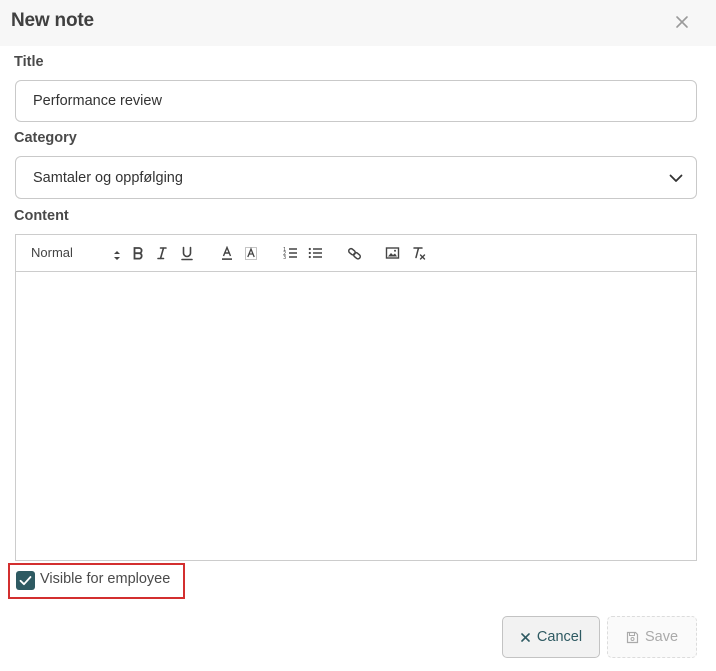 This screenshot has width=716, height=671. Describe the element at coordinates (356, 101) in the screenshot. I see `title-input` at that location.